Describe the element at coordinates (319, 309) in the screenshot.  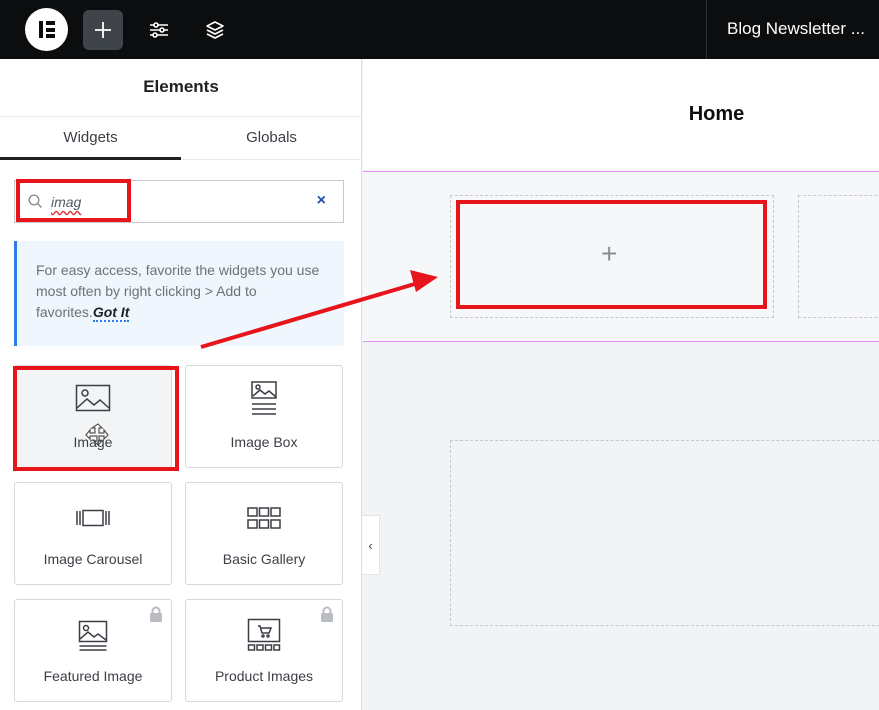
I see `drag-arrow-icon` at that location.